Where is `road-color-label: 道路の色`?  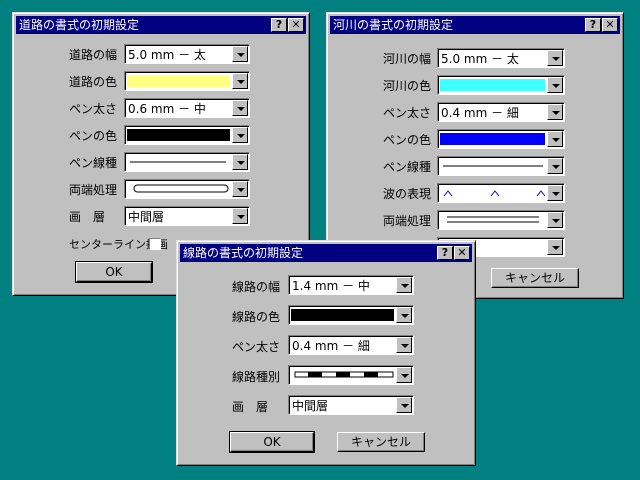 road-color-label: 道路の色 is located at coordinates (93, 82).